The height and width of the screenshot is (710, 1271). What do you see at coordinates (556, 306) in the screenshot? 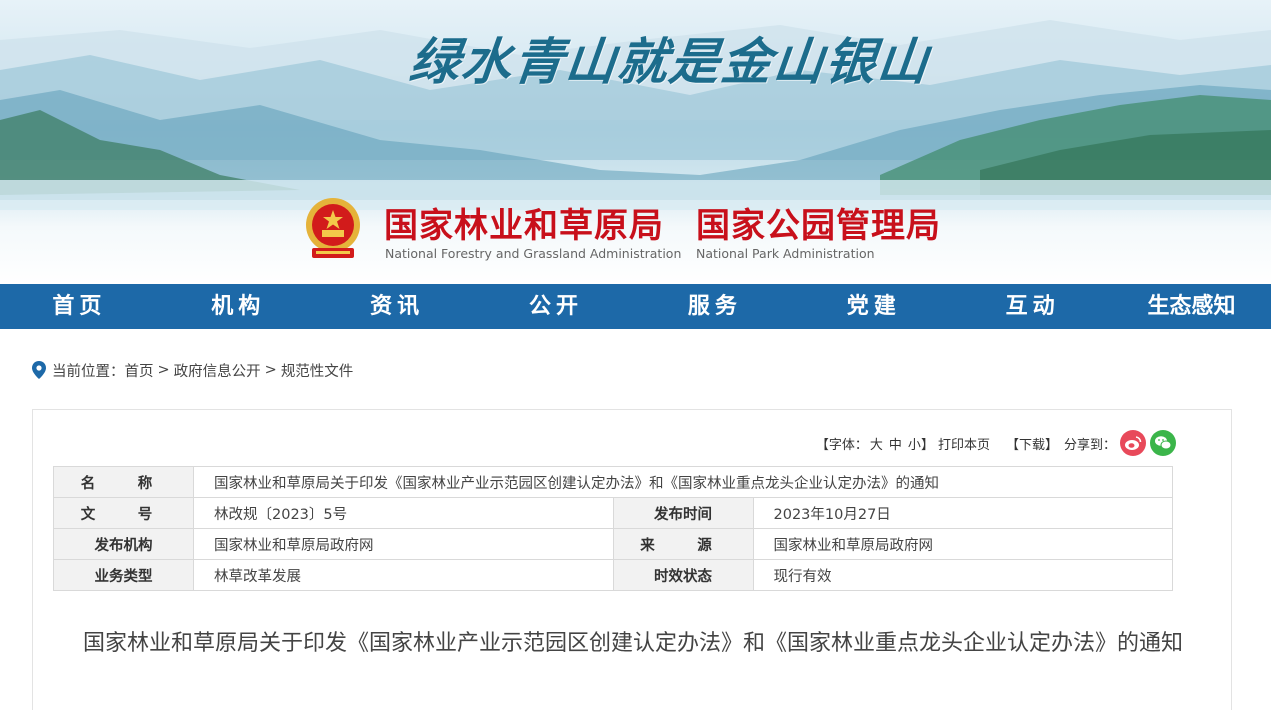
I see `nav-disclosure: 公开` at bounding box center [556, 306].